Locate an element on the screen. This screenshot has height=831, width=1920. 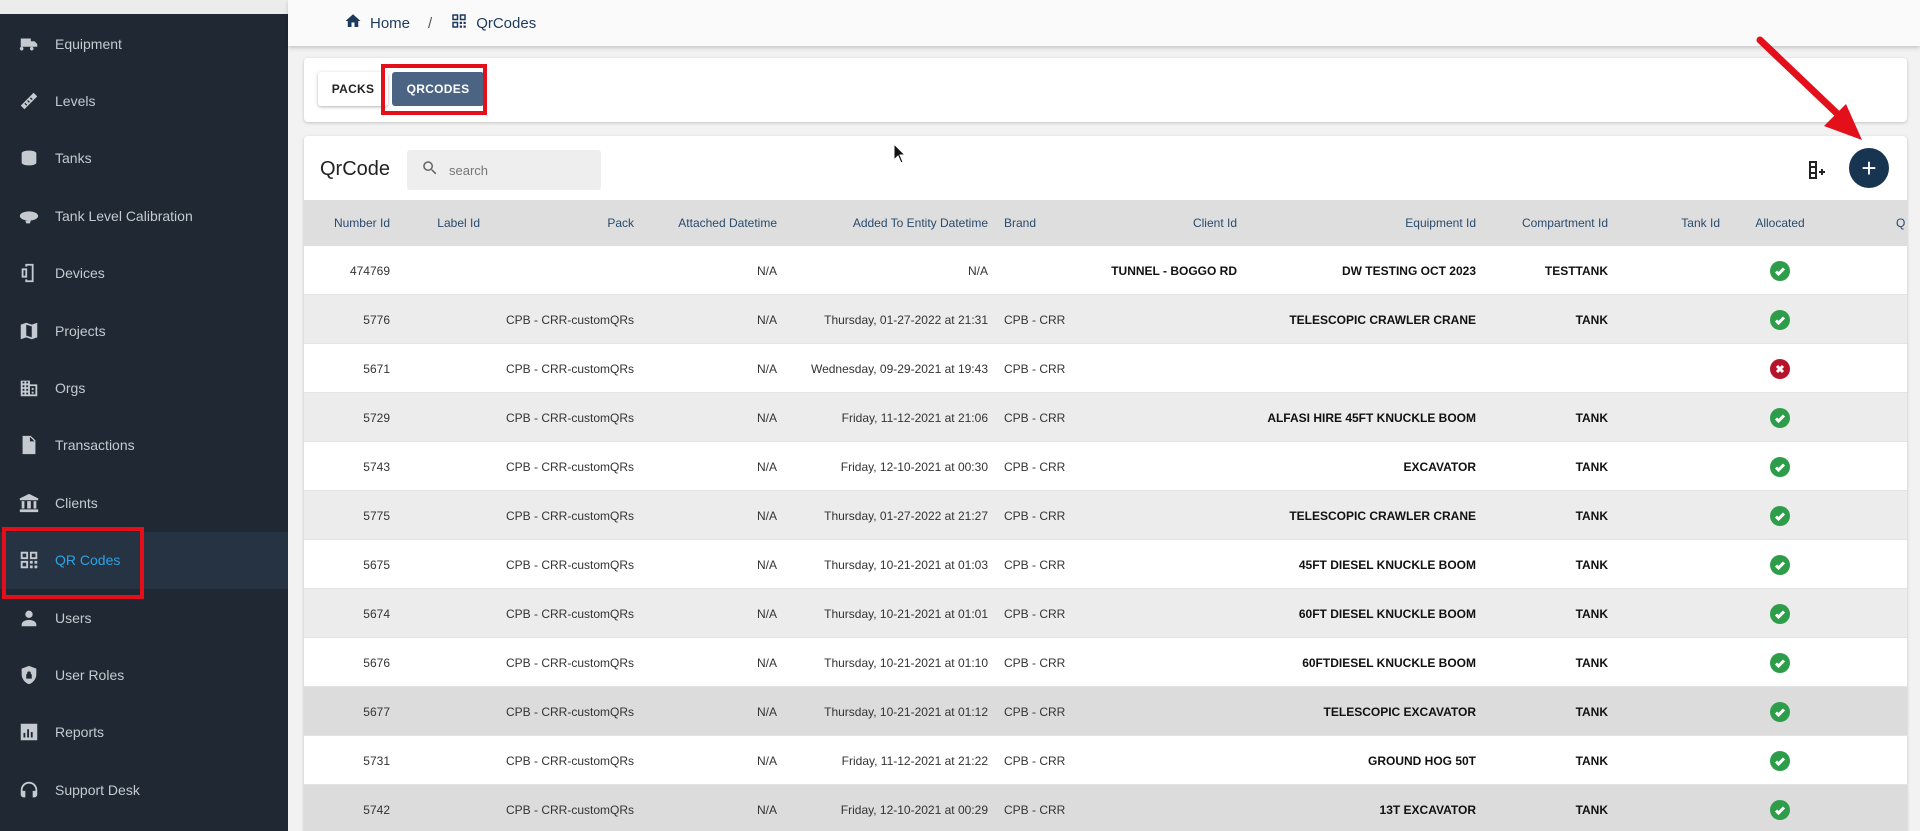
cell-client: TUNNEL - BOGGO RD is located at coordinates (1174, 270).